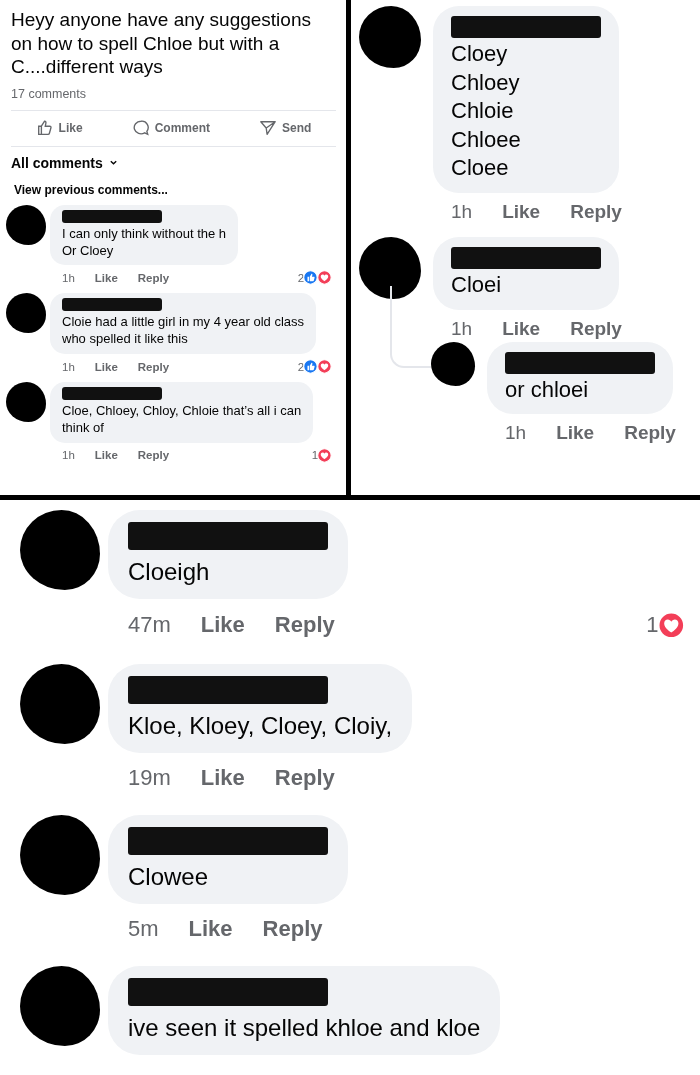 This screenshot has height=1075, width=700. I want to click on comment-text: Cloeigh, so click(169, 572).